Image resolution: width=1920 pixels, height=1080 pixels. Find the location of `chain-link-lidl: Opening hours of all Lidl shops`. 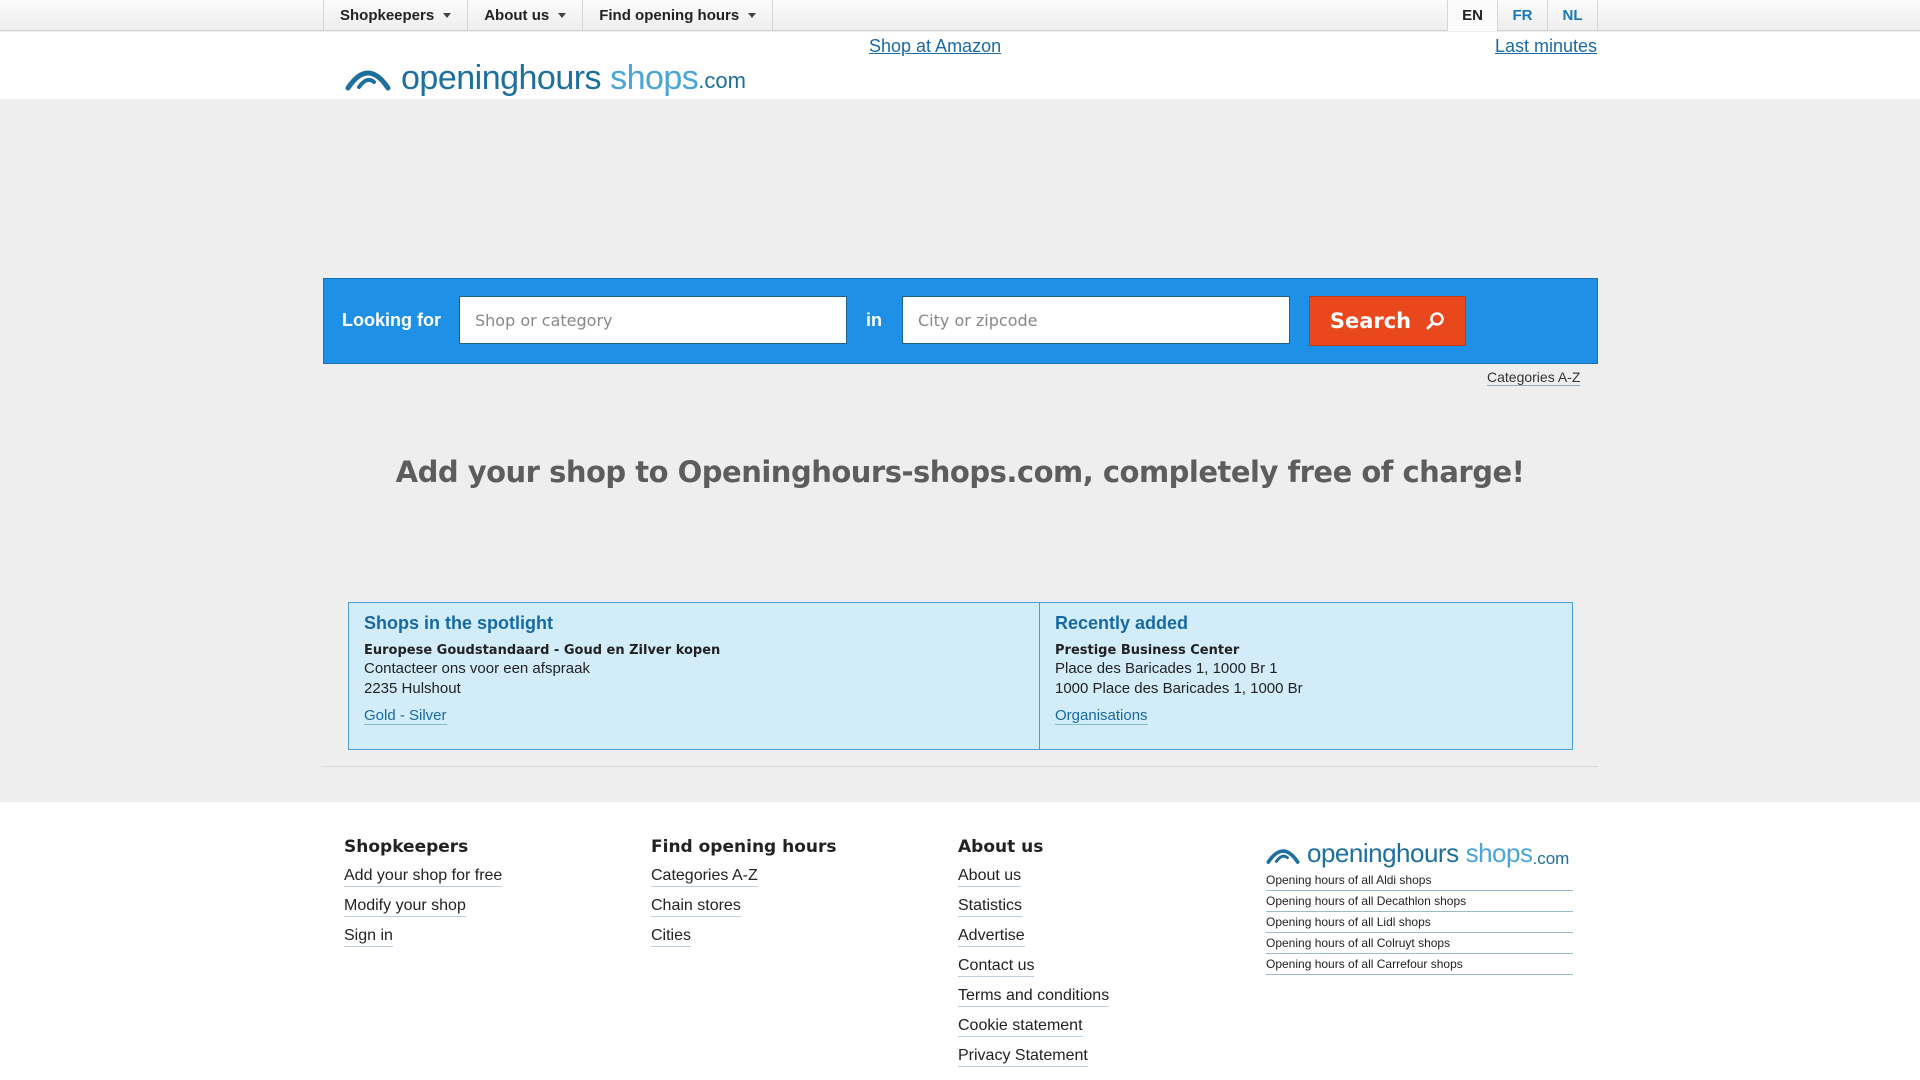

chain-link-lidl: Opening hours of all Lidl shops is located at coordinates (1419, 922).